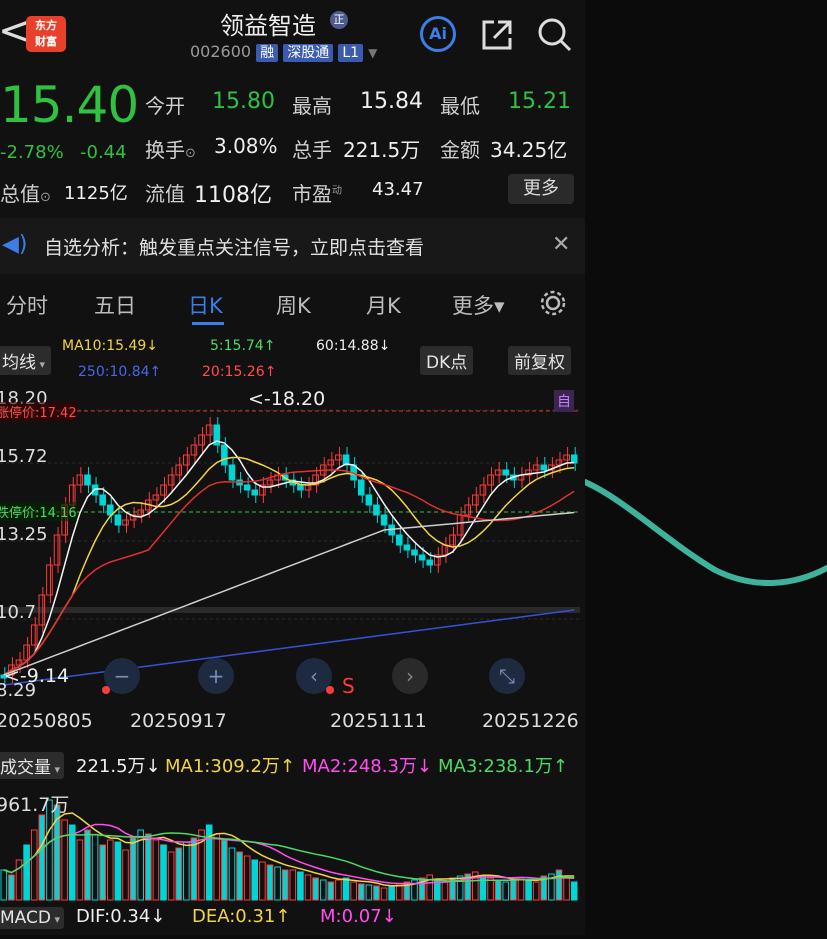 Image resolution: width=827 pixels, height=939 pixels. I want to click on tab-daily-k: 日K, so click(205, 305).